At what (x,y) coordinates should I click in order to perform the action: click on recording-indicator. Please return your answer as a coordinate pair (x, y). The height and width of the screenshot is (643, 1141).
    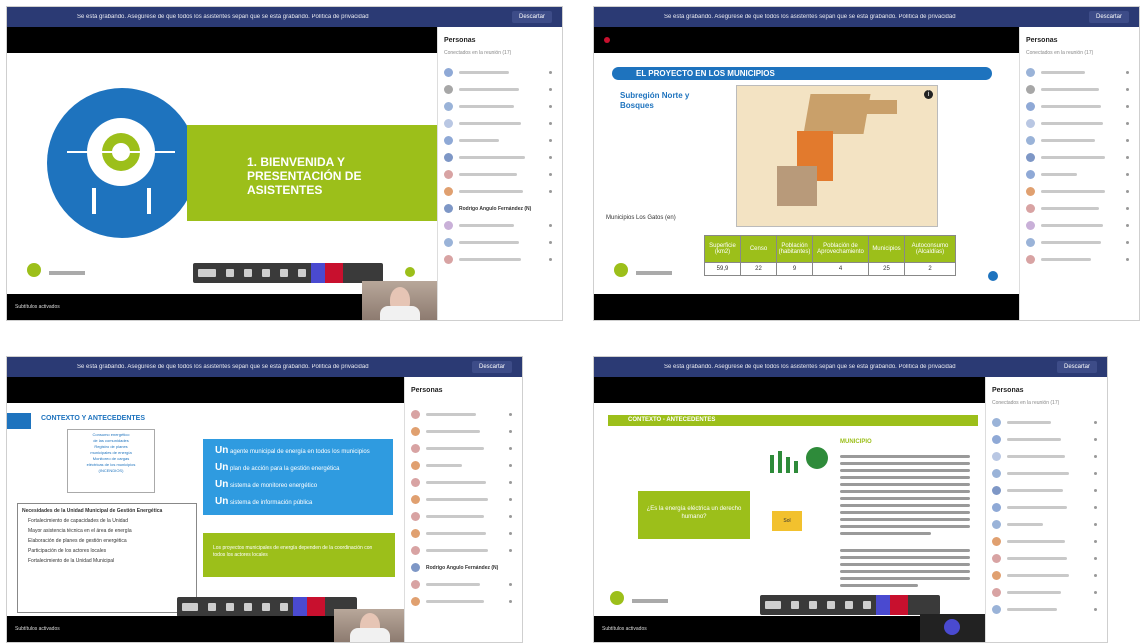
    Looking at the image, I should click on (607, 40).